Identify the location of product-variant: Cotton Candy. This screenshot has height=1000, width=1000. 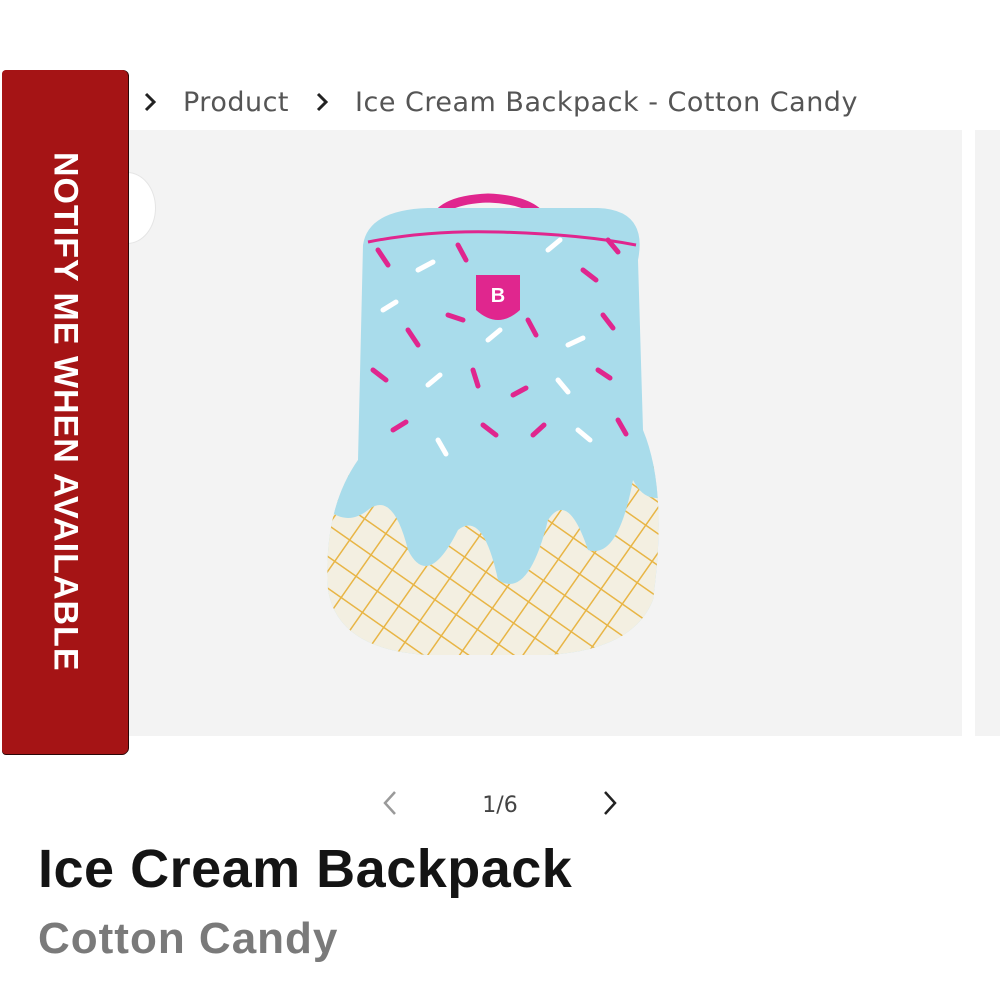
(188, 938).